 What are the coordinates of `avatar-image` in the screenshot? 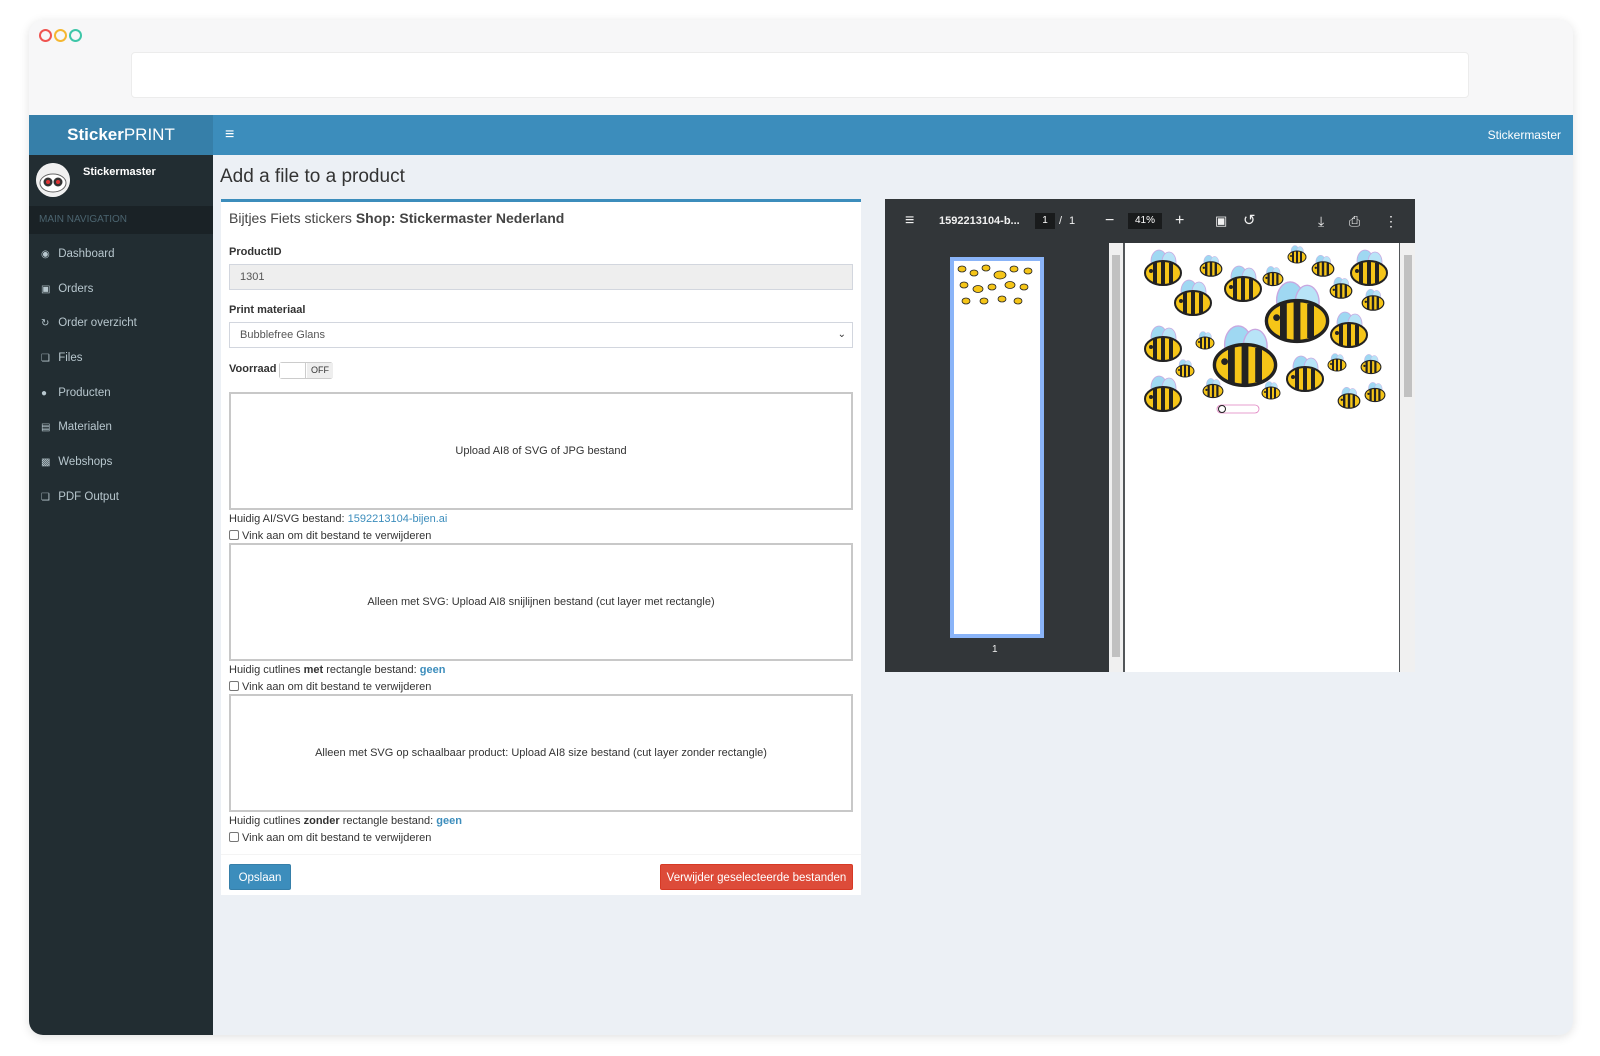 It's located at (53, 180).